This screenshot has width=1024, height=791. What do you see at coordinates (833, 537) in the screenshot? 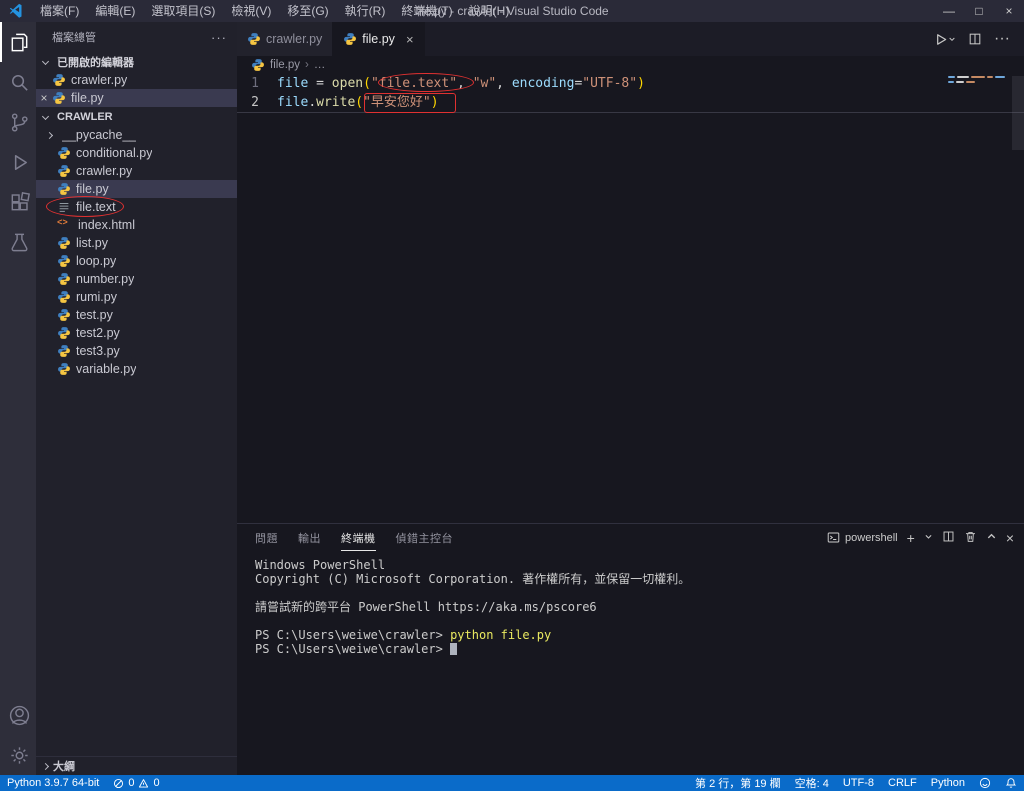
I see `shell-icon` at bounding box center [833, 537].